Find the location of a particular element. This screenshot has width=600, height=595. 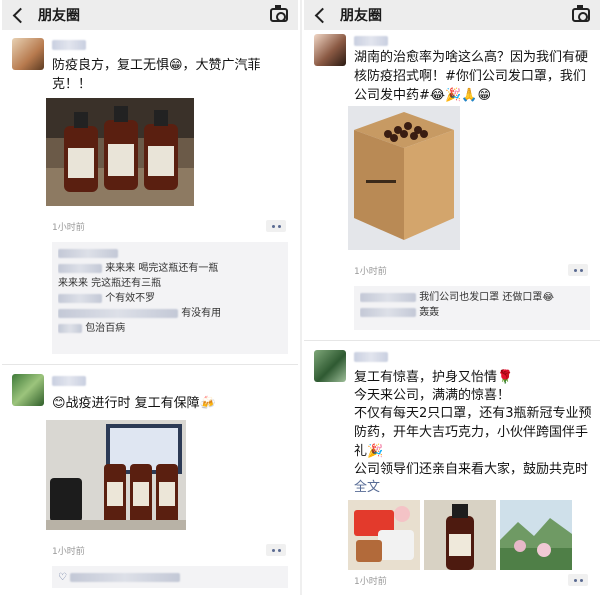

likes-row: ♡ is located at coordinates (170, 577).